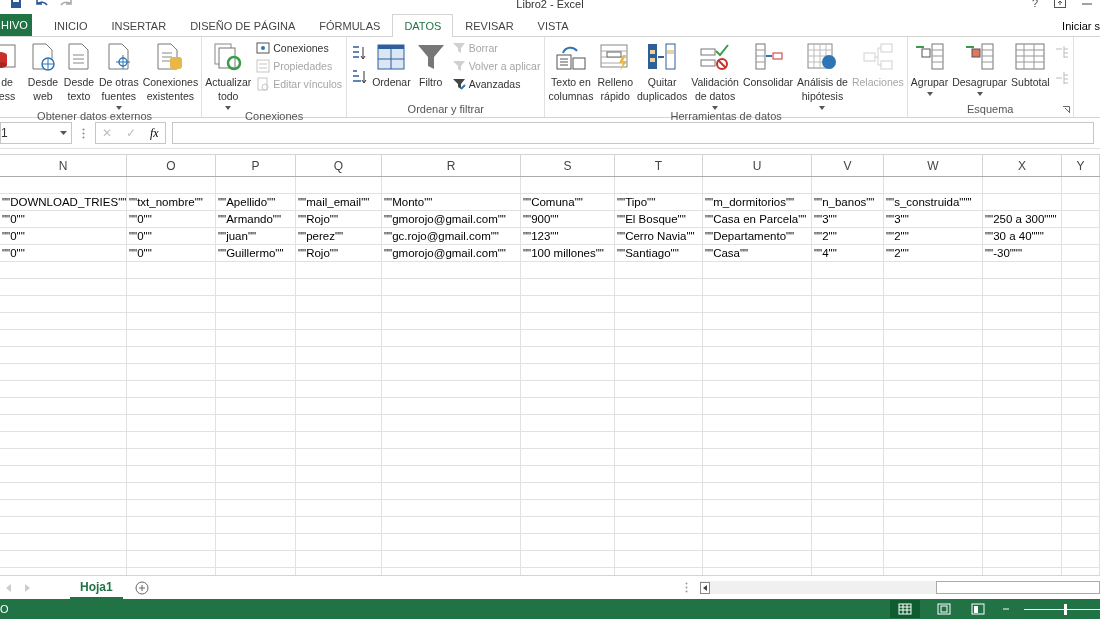 The width and height of the screenshot is (1100, 619). I want to click on column-header: V, so click(848, 165).